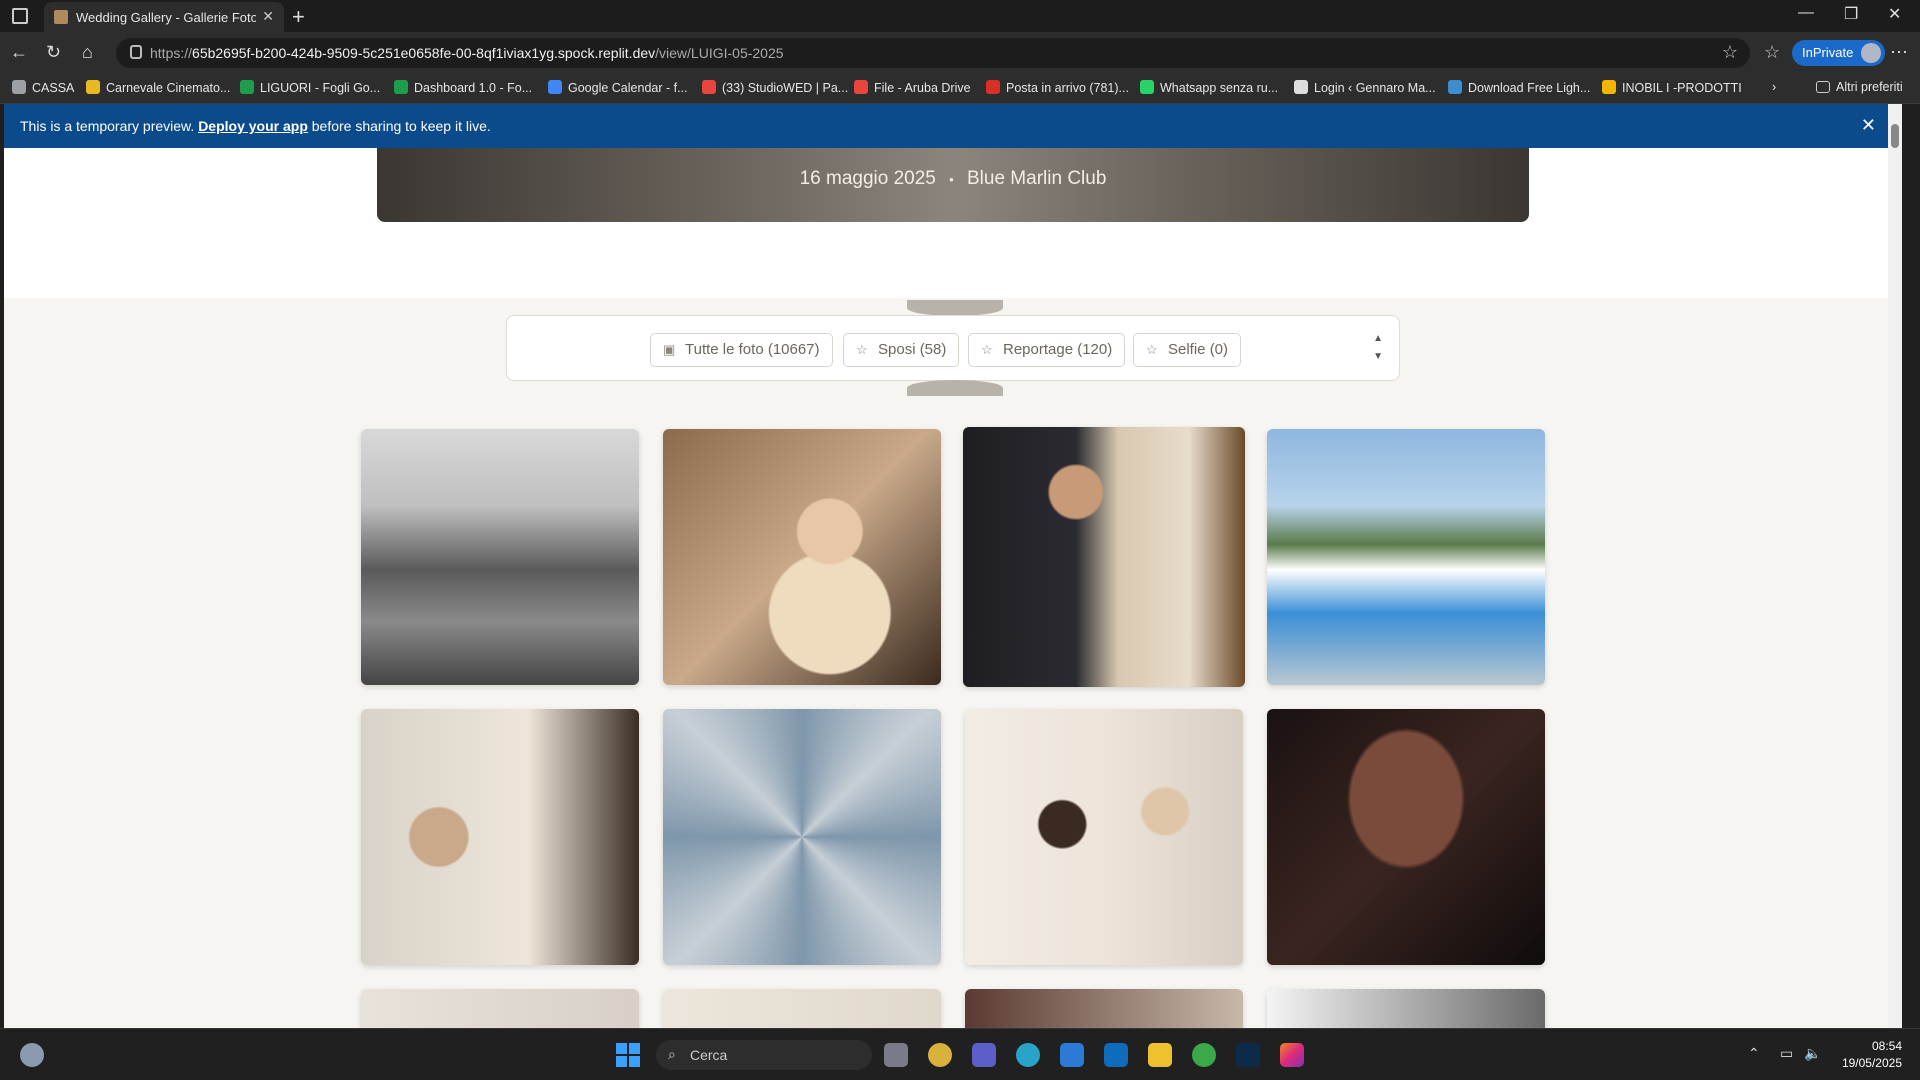 Image resolution: width=1920 pixels, height=1080 pixels. What do you see at coordinates (87, 52) in the screenshot?
I see `home-icon: ⌂` at bounding box center [87, 52].